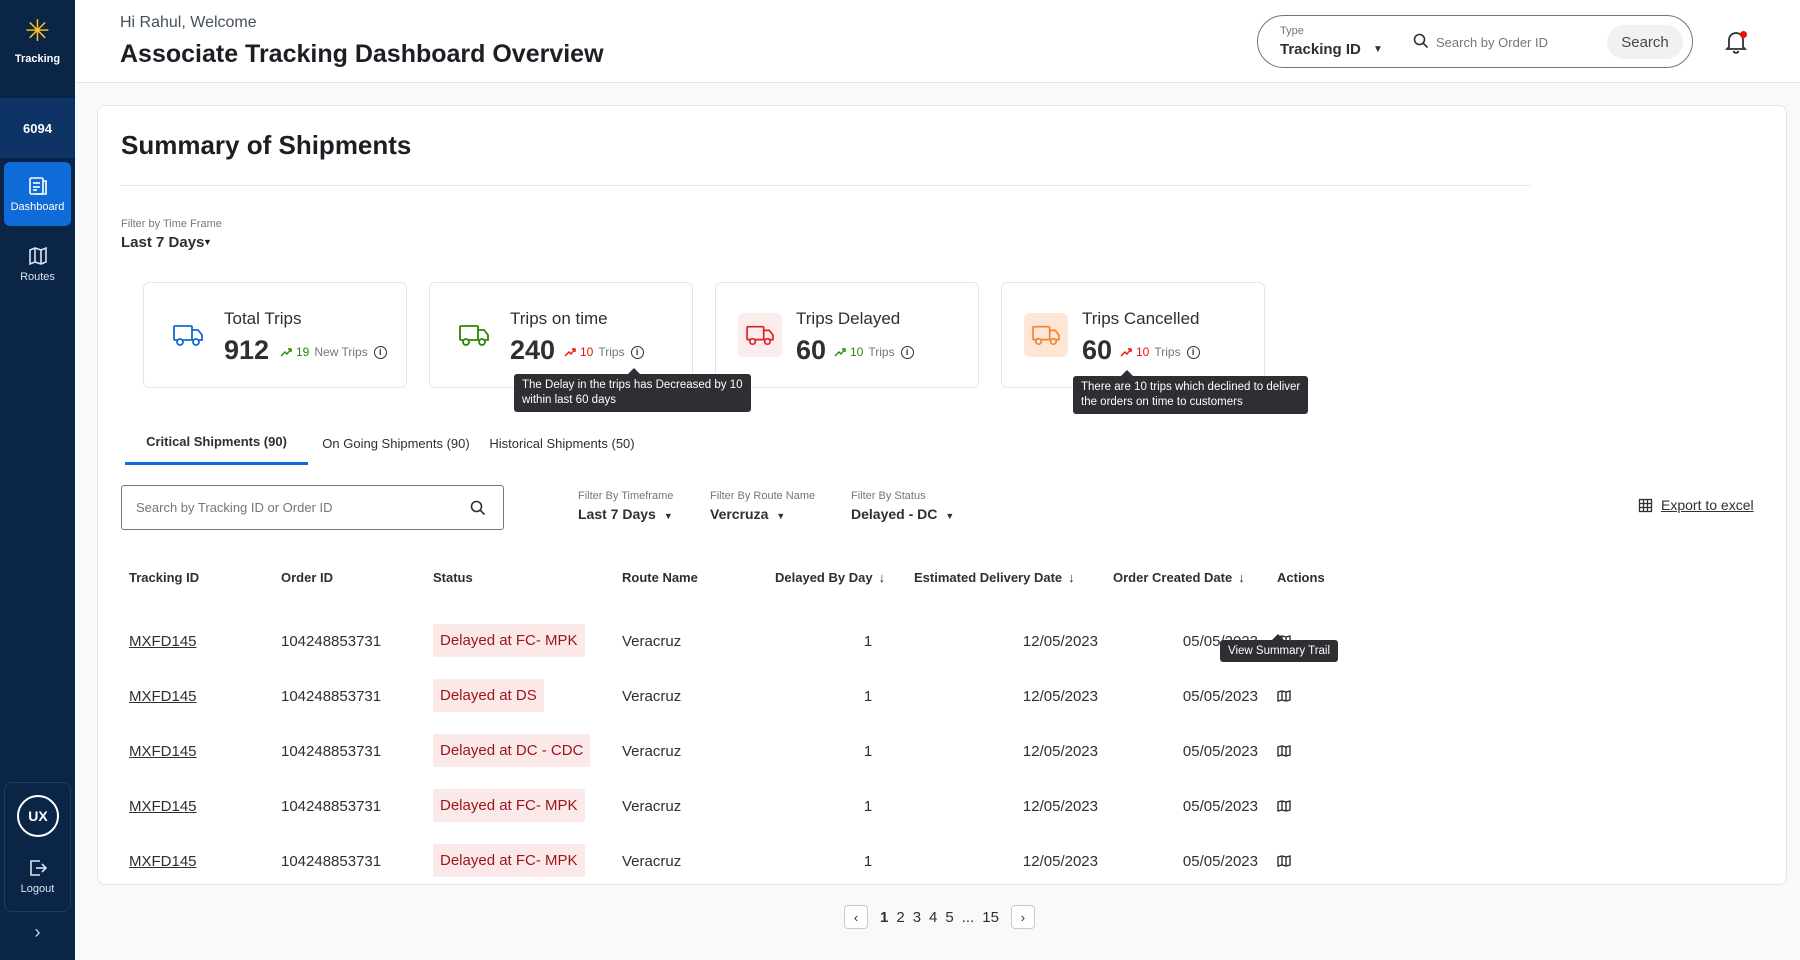 Image resolution: width=1800 pixels, height=960 pixels. Describe the element at coordinates (331, 696) in the screenshot. I see `order-id: 104248853731` at that location.